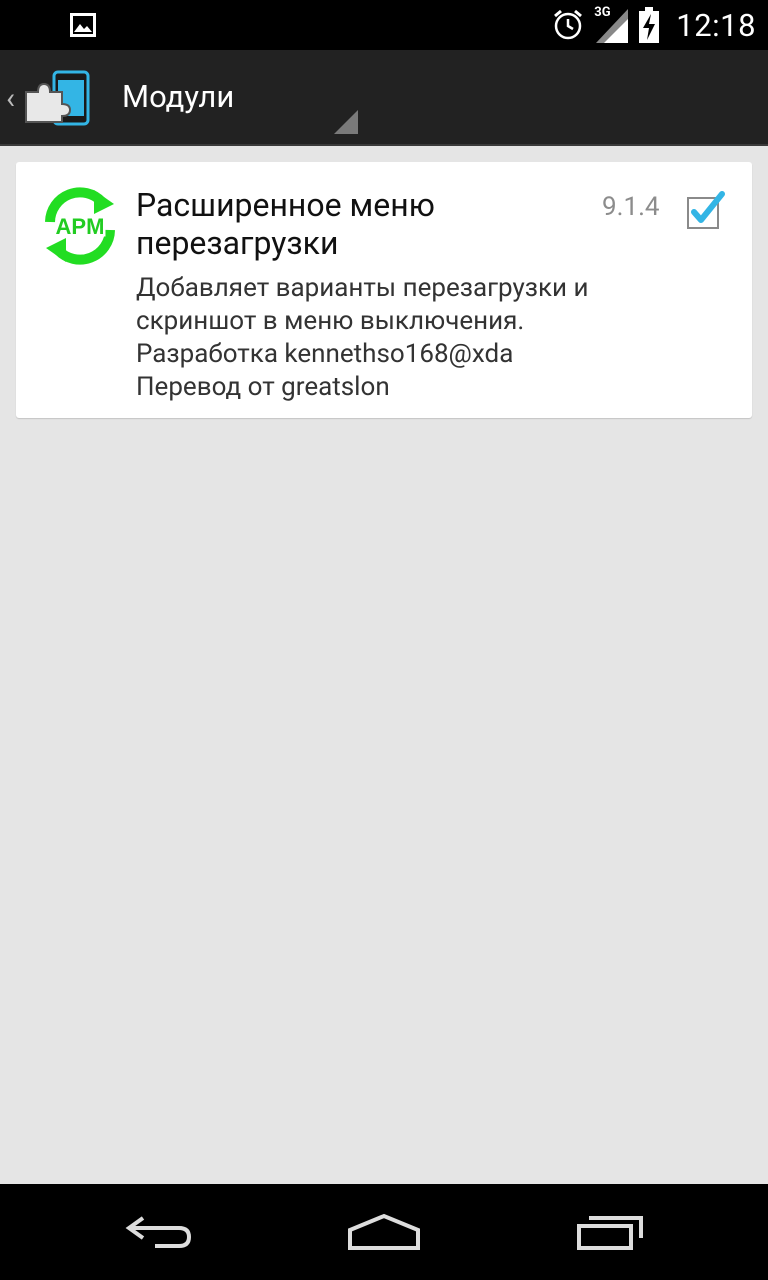  Describe the element at coordinates (716, 25) in the screenshot. I see `status-time: 12:18` at that location.